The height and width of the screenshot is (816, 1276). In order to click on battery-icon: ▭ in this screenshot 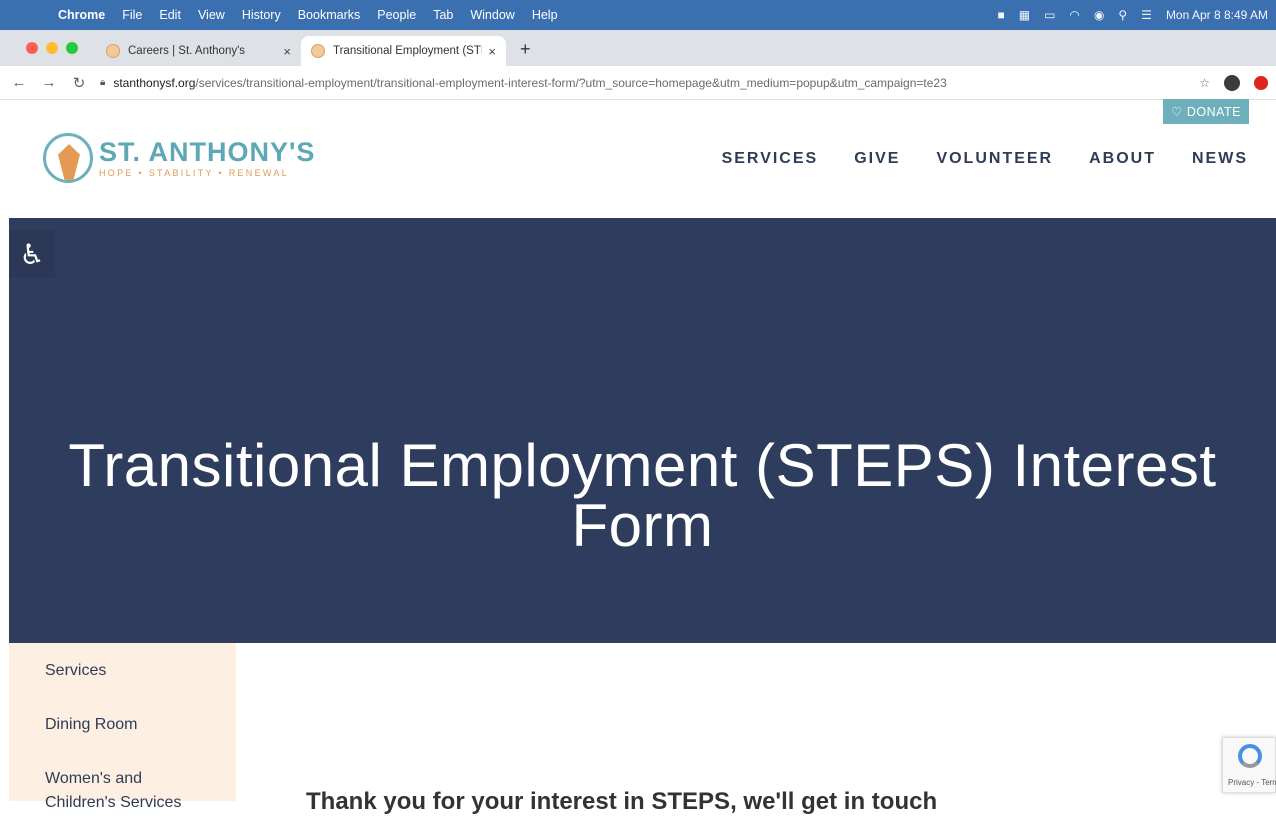, I will do `click(1049, 15)`.